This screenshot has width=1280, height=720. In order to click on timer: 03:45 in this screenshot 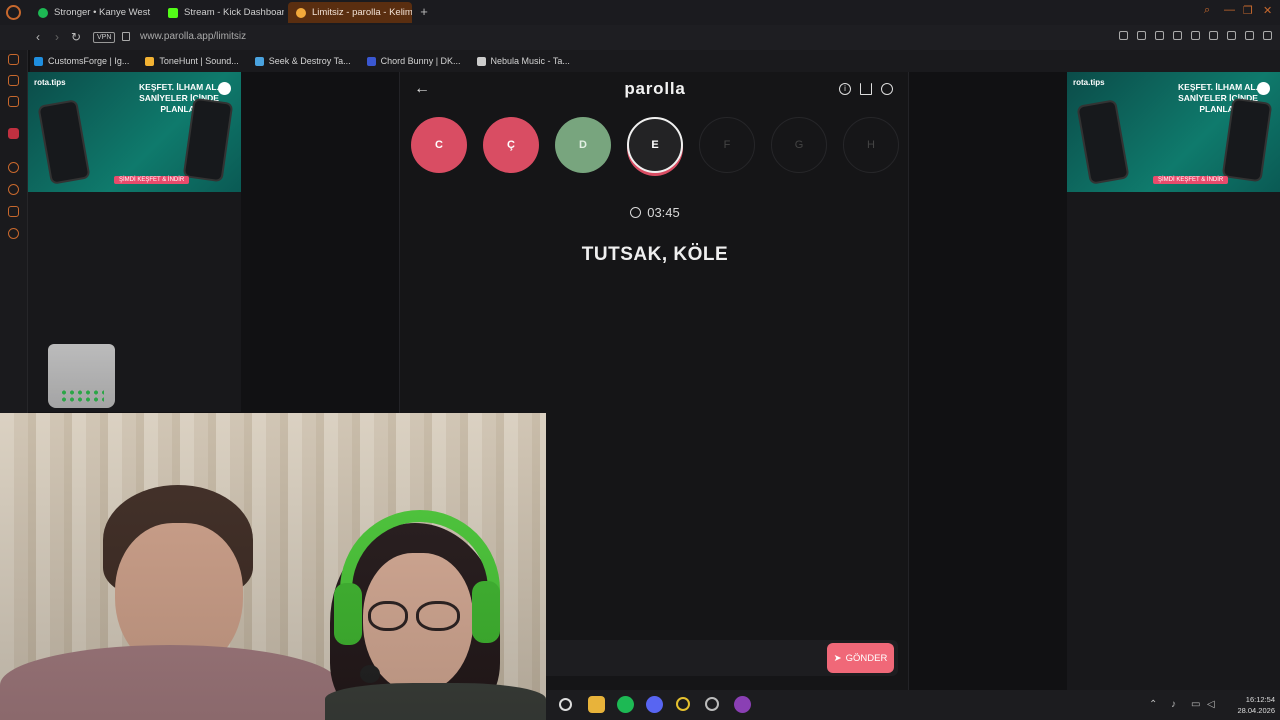, I will do `click(655, 212)`.